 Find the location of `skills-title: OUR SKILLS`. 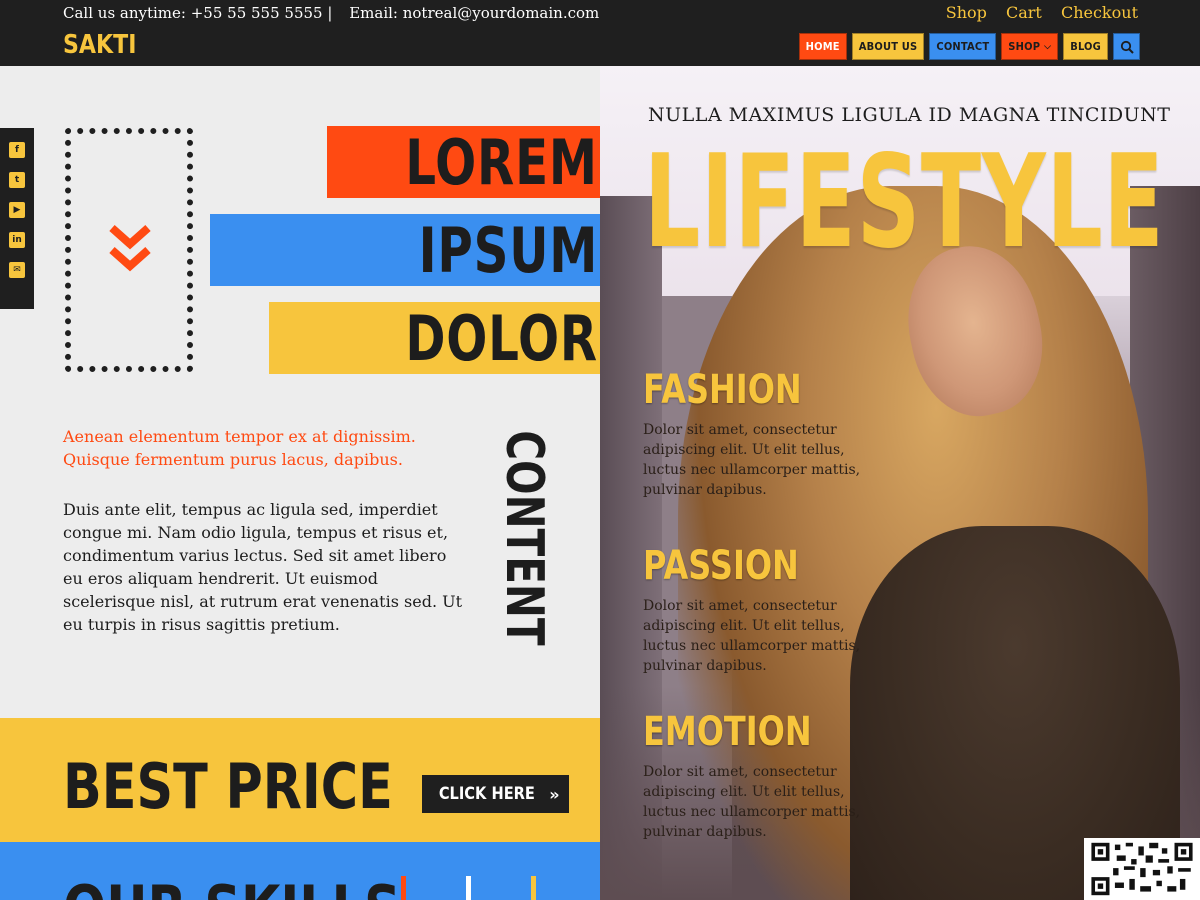

skills-title: OUR SKILLS is located at coordinates (232, 886).